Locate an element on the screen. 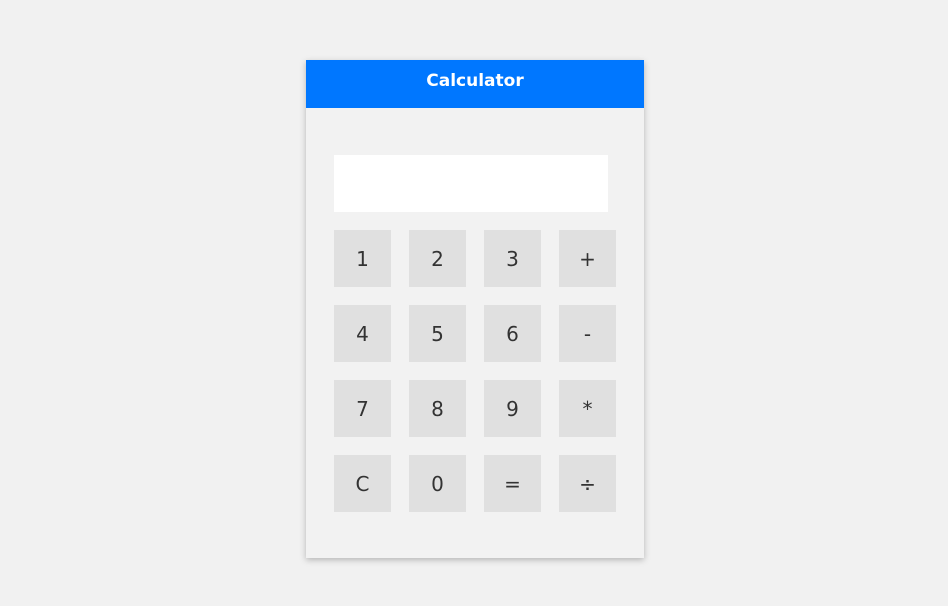 Image resolution: width=948 pixels, height=606 pixels. key-7: 7 is located at coordinates (362, 408).